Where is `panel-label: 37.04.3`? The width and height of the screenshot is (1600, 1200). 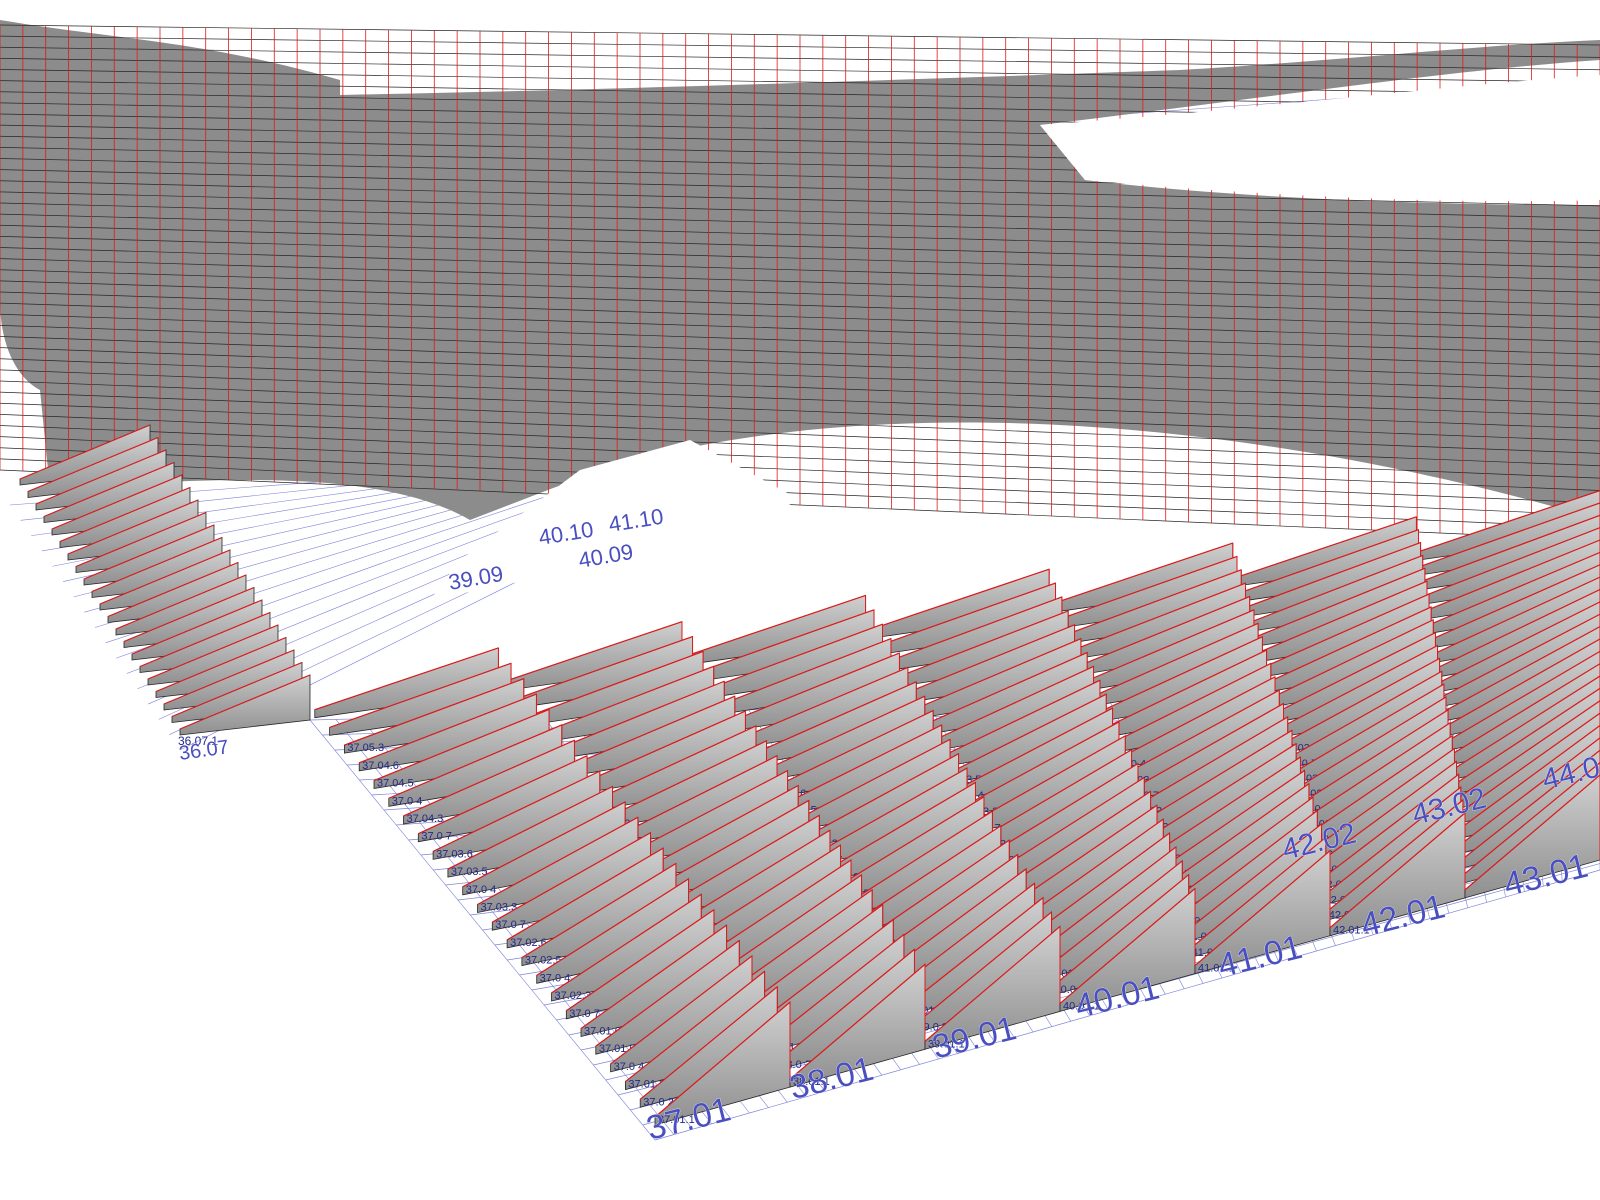
panel-label: 37.04.3 is located at coordinates (425, 819).